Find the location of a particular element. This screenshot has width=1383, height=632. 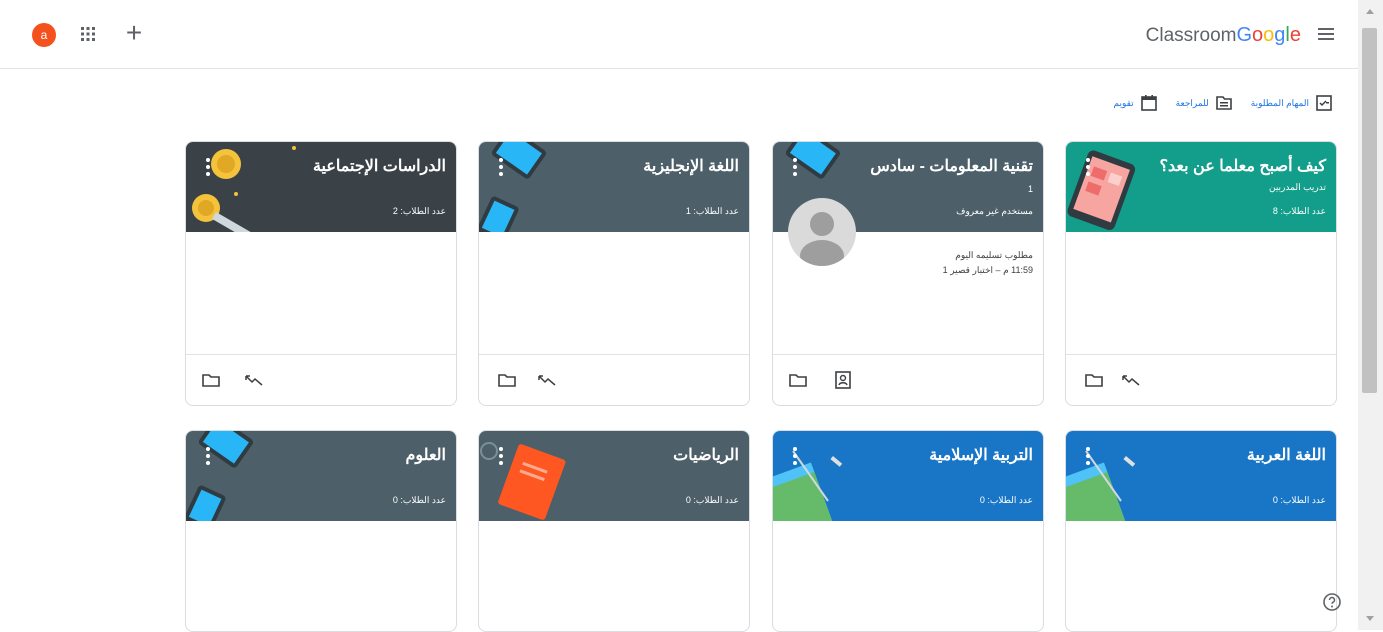

help-icon is located at coordinates (1332, 602).